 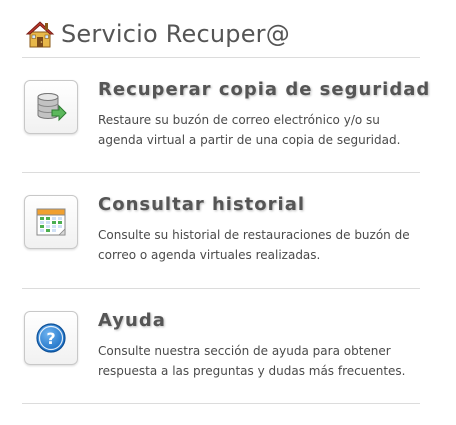 I want to click on calendar-icon, so click(x=51, y=222).